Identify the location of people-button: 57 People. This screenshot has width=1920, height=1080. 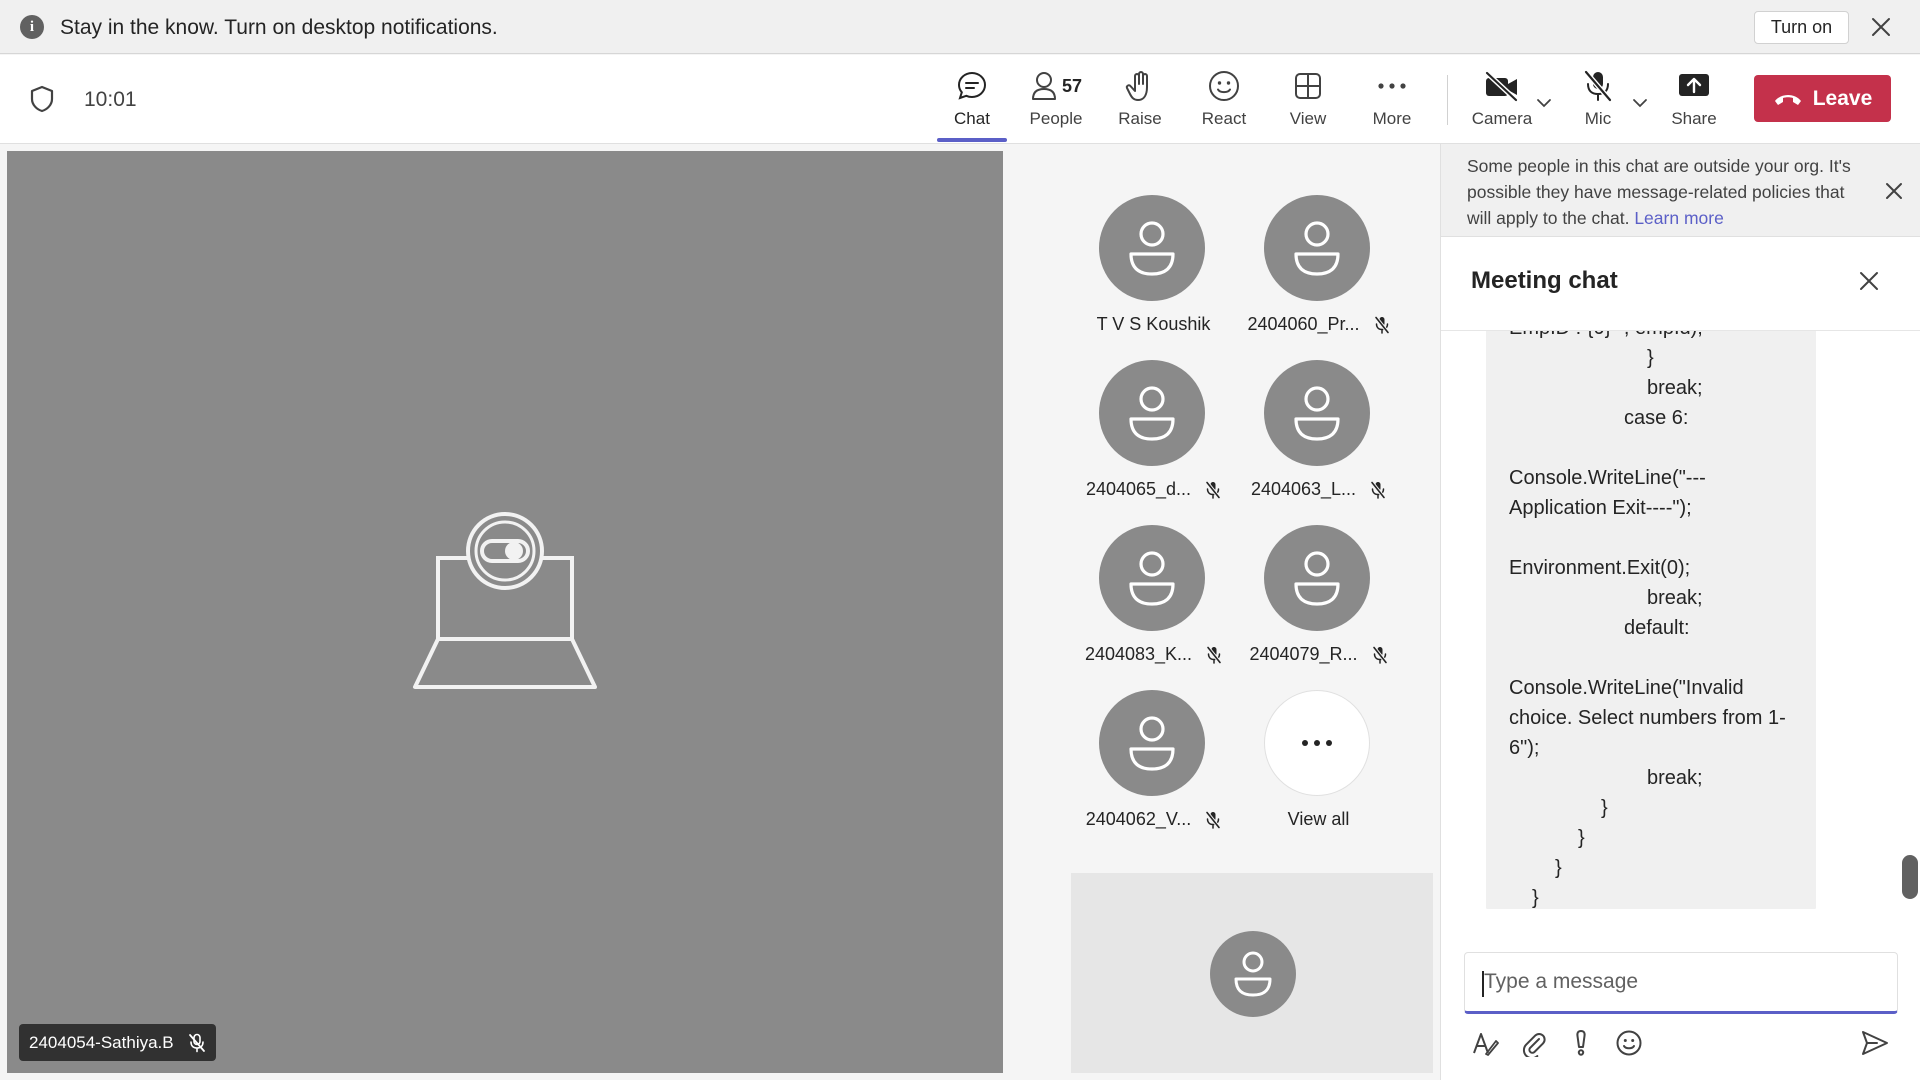
(1056, 100).